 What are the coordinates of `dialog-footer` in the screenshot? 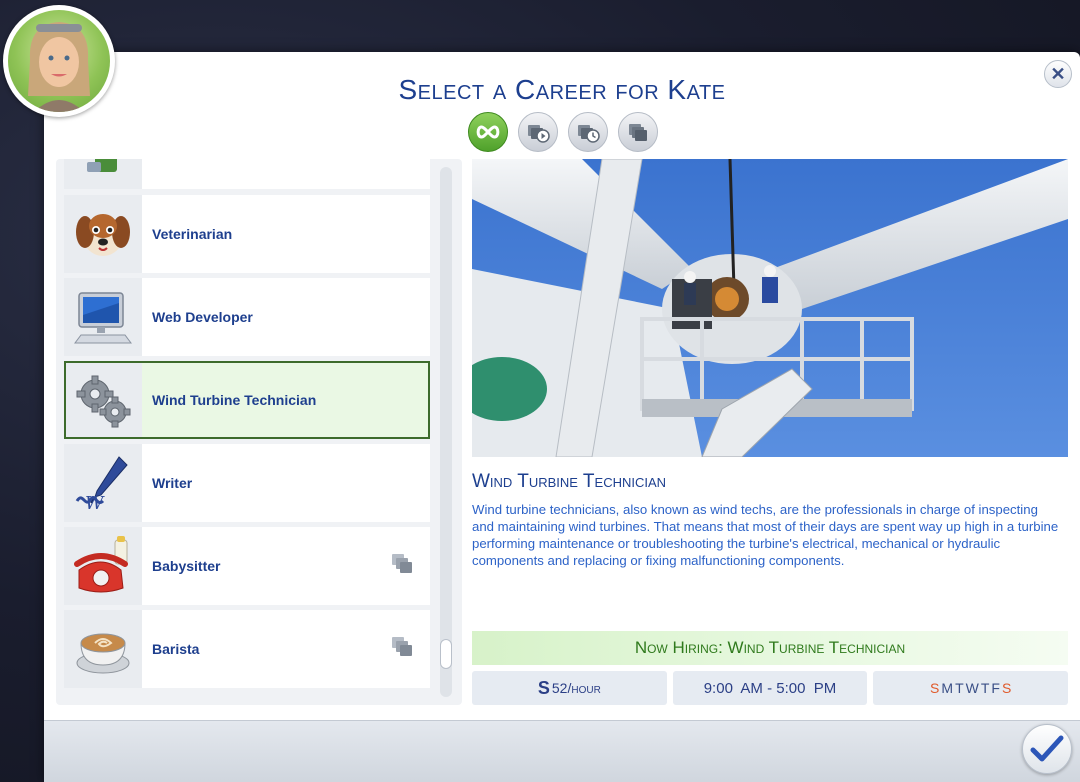 It's located at (562, 751).